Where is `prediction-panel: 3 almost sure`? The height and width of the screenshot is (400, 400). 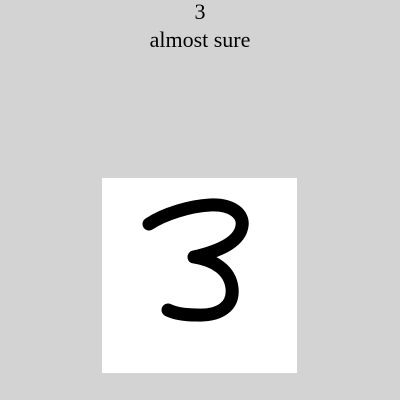
prediction-panel: 3 almost sure is located at coordinates (200, 26).